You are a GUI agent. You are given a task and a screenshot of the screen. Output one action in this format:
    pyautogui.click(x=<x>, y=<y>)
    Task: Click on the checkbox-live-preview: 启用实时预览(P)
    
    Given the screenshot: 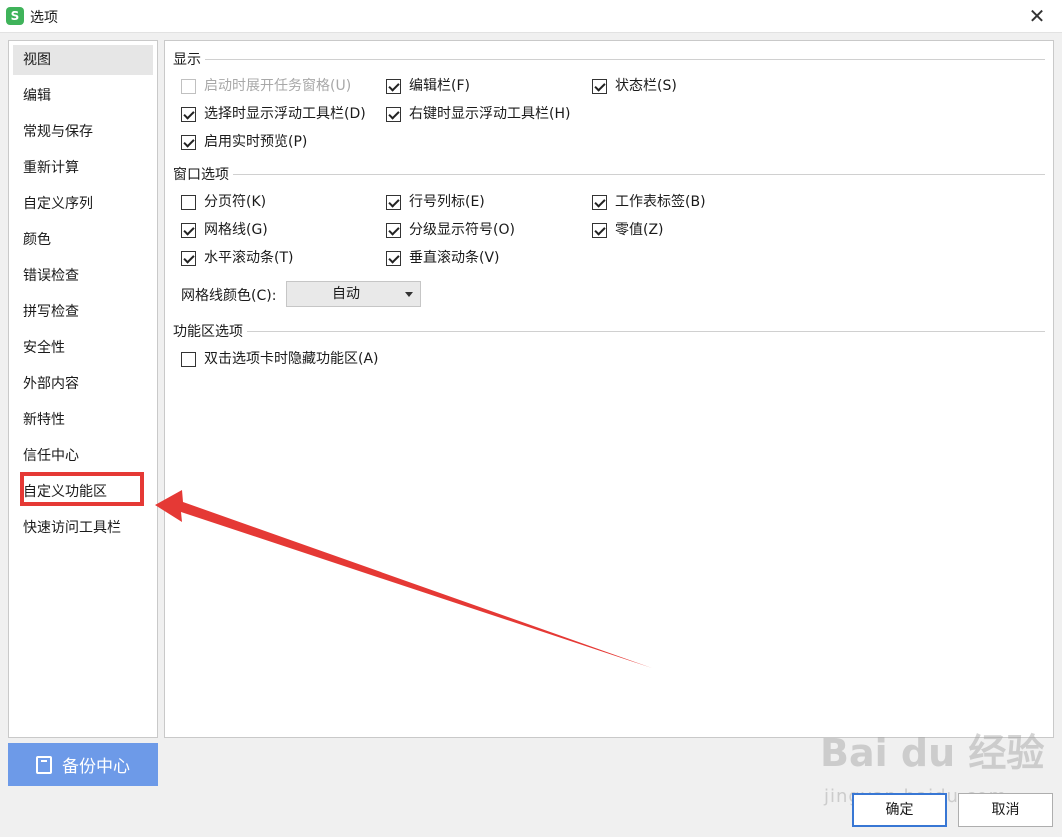 What is the action you would take?
    pyautogui.click(x=244, y=142)
    